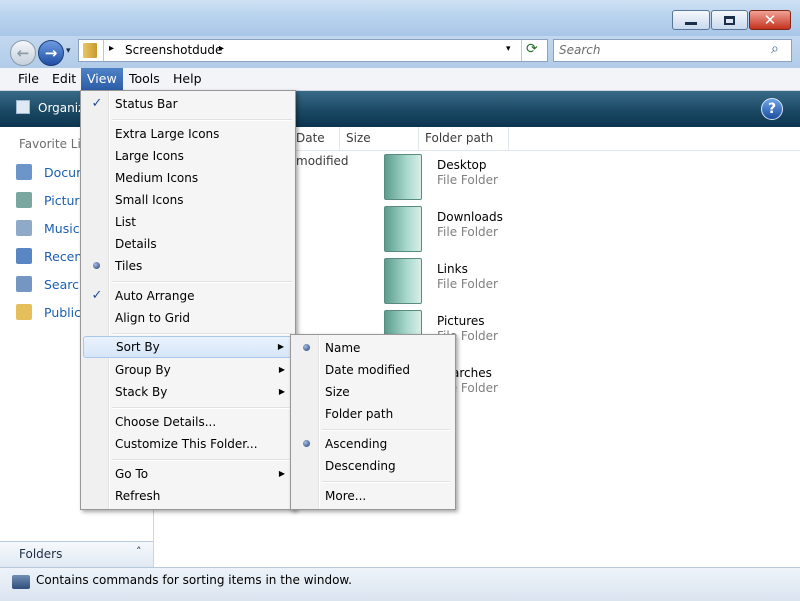 This screenshot has width=800, height=601. I want to click on menu-item-align-to-grid: Align to Grid, so click(188, 318).